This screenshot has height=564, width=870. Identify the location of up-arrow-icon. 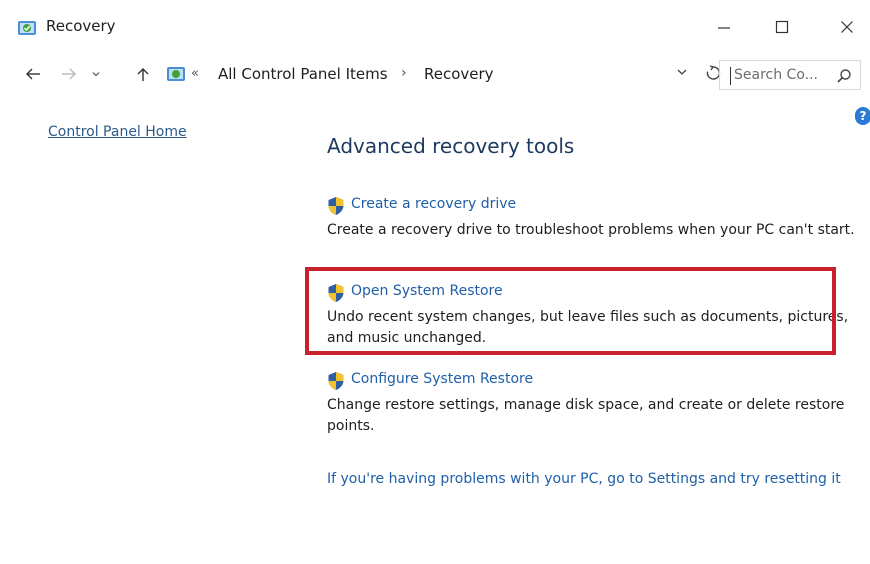
(143, 74).